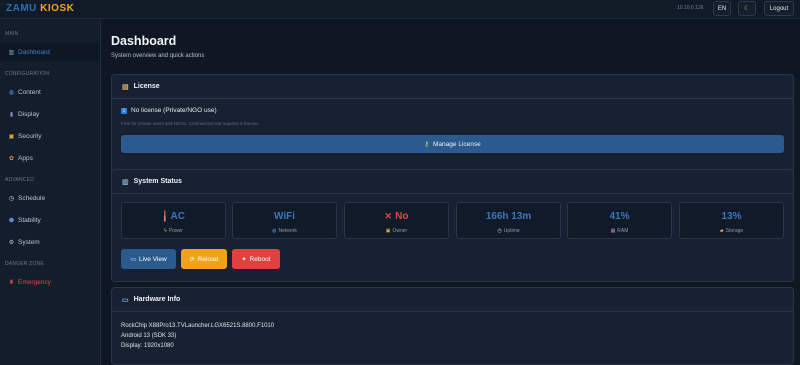  Describe the element at coordinates (208, 259) in the screenshot. I see `reload-label: Reload` at that location.